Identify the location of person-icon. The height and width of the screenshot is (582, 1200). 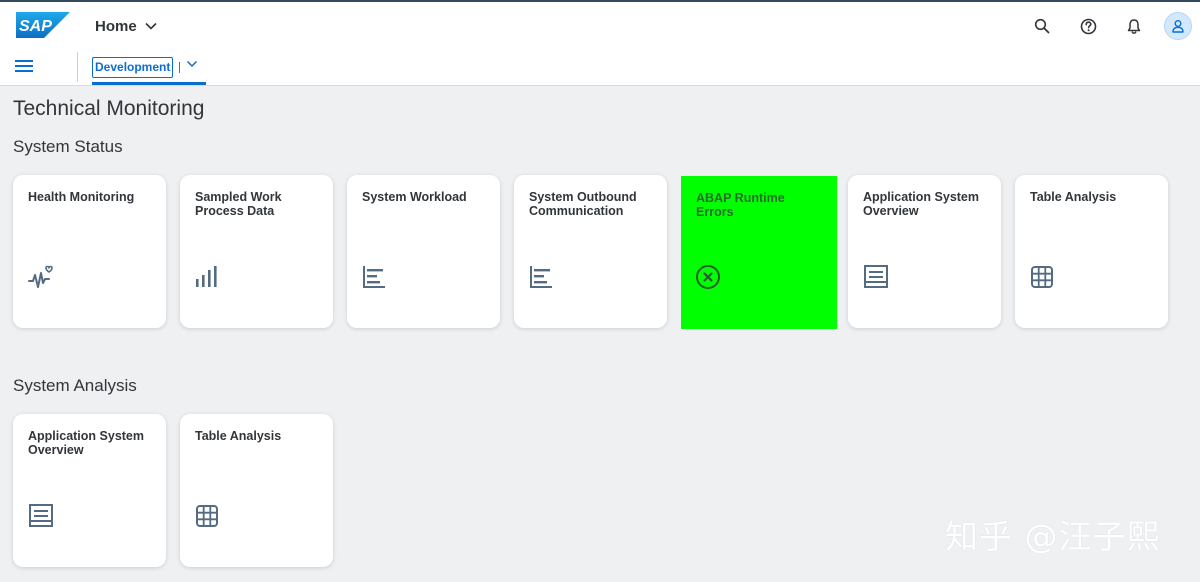
(1178, 26).